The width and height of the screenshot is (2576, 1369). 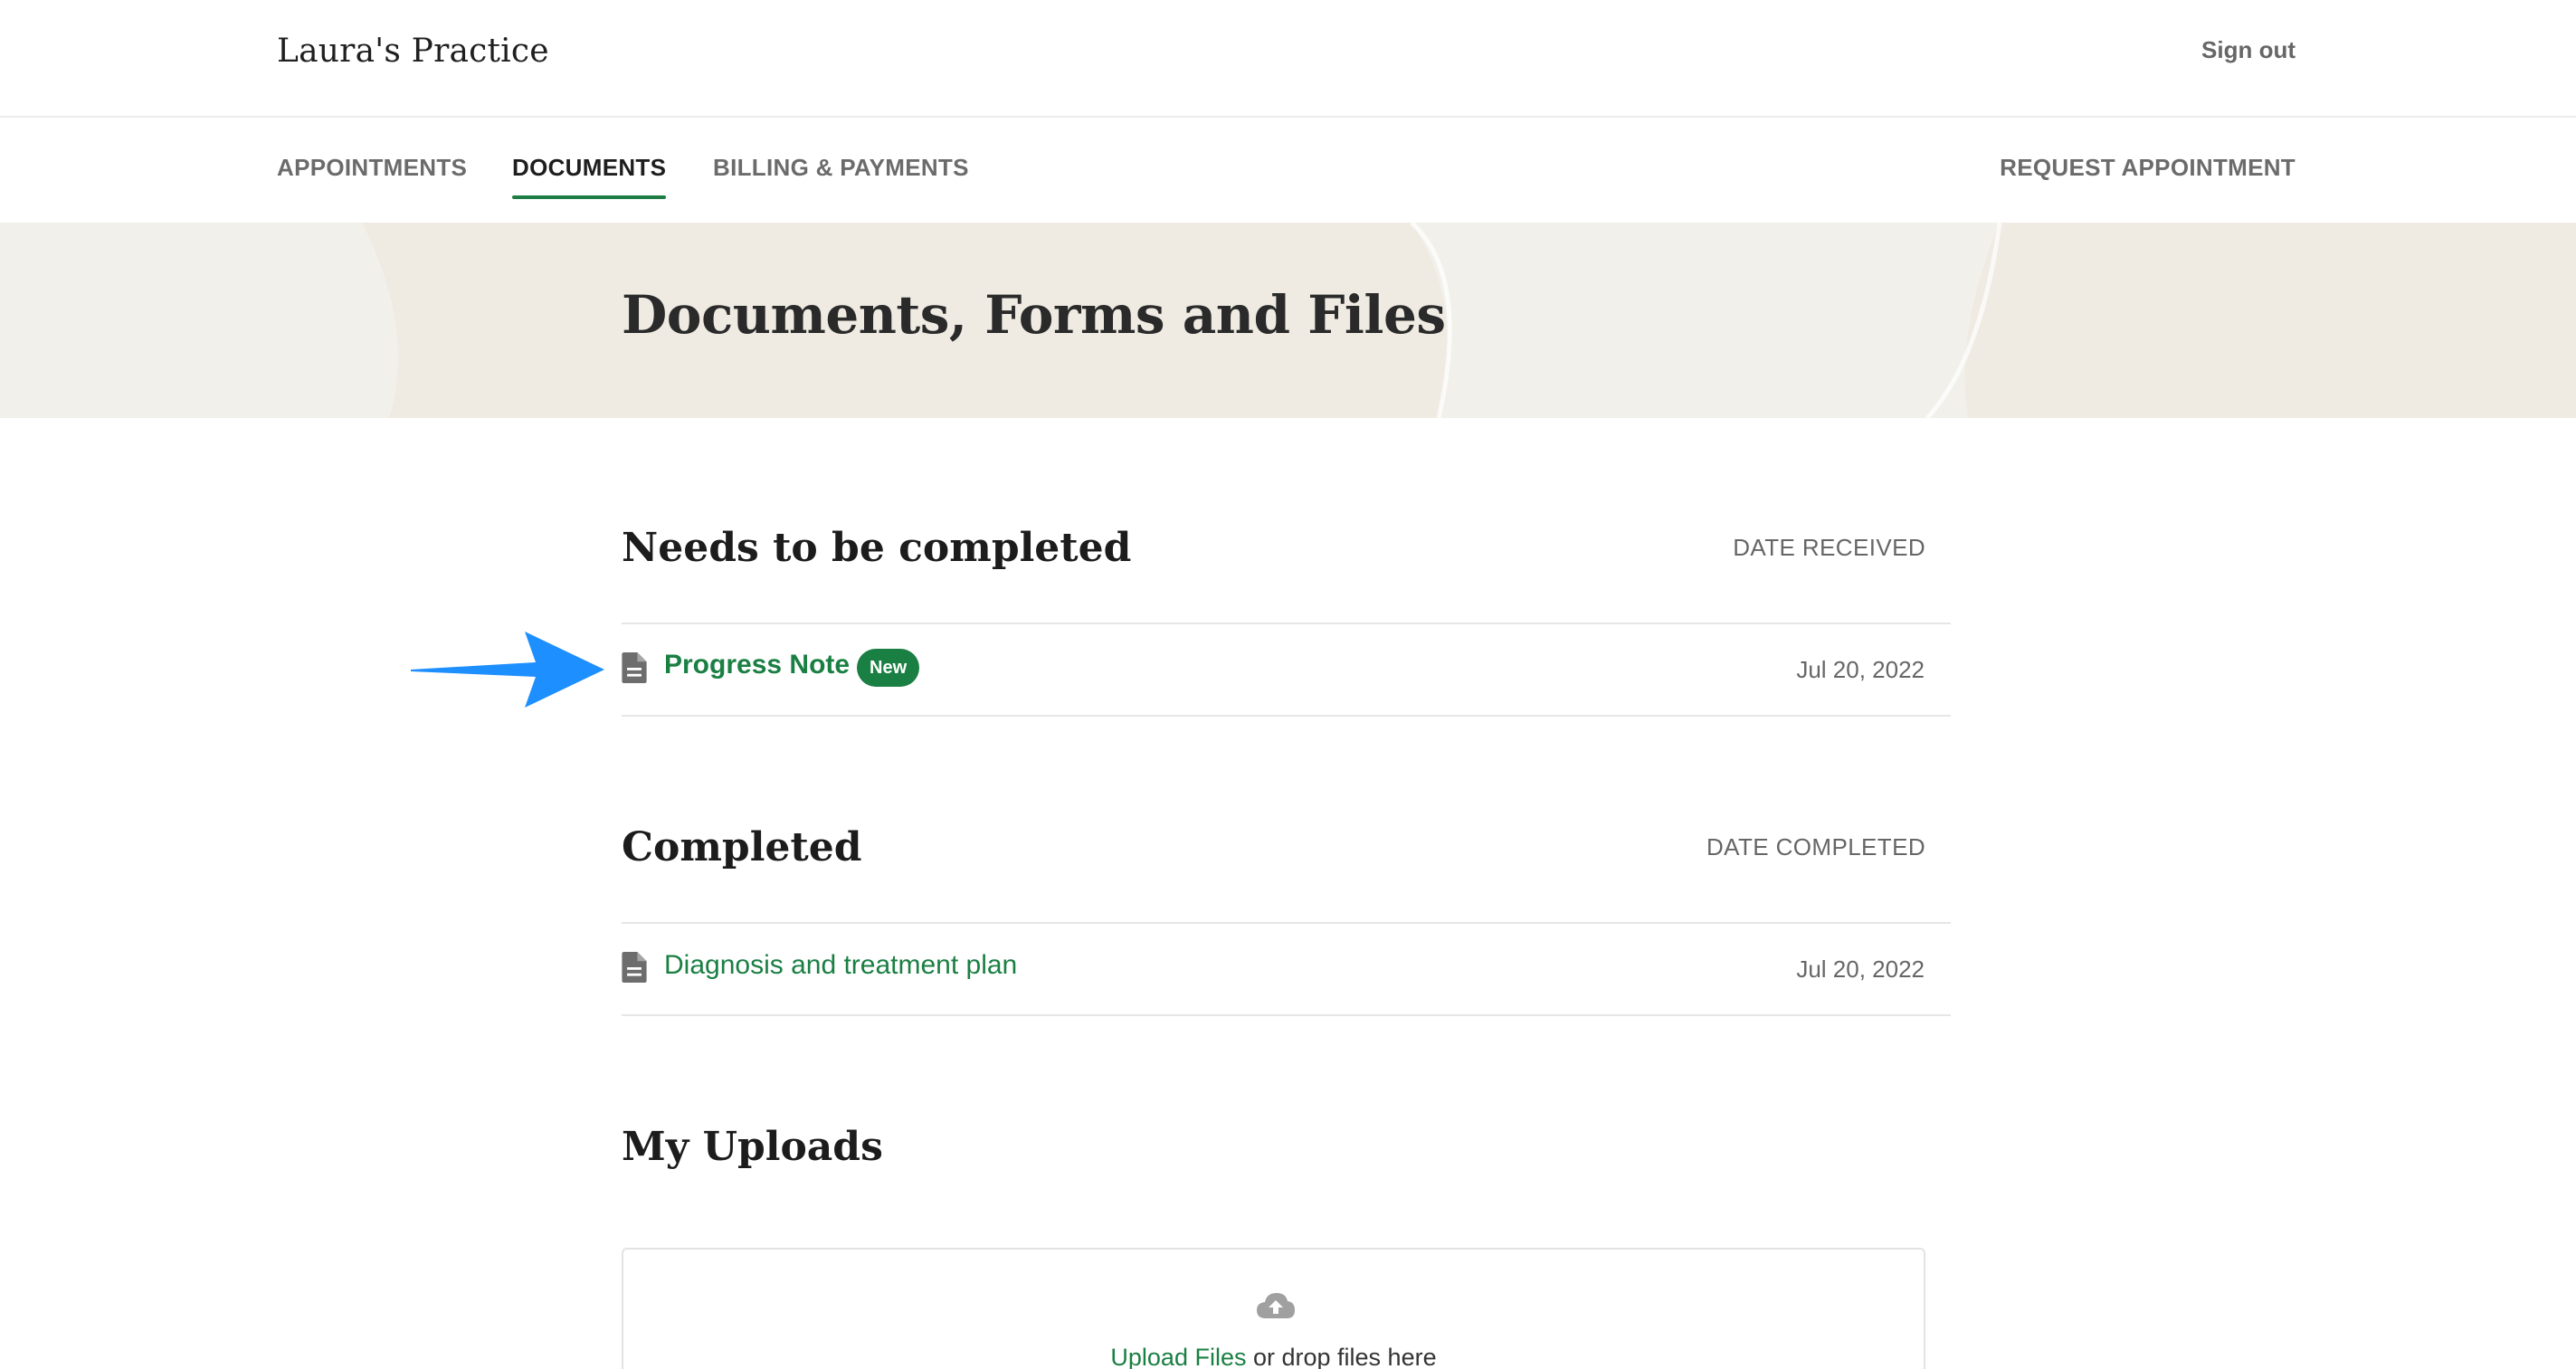 I want to click on cloud-upload-icon, so click(x=1276, y=1305).